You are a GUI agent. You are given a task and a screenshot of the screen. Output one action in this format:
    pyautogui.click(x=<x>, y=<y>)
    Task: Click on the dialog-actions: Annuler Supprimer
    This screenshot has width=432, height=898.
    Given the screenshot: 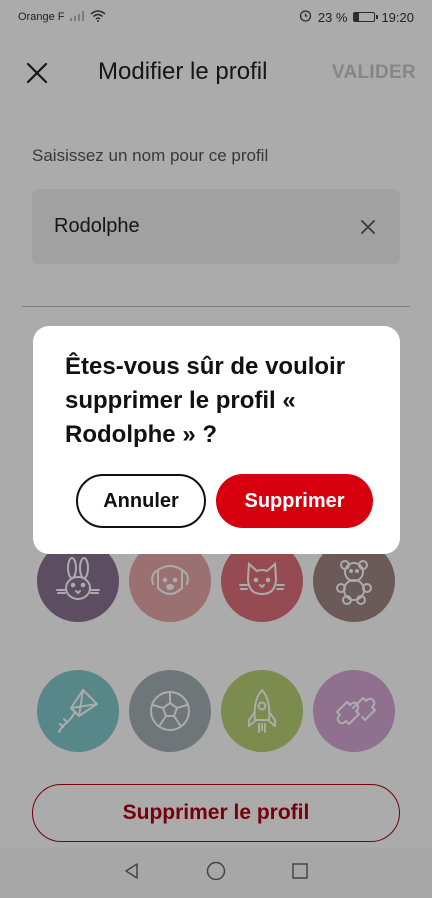 What is the action you would take?
    pyautogui.click(x=224, y=501)
    